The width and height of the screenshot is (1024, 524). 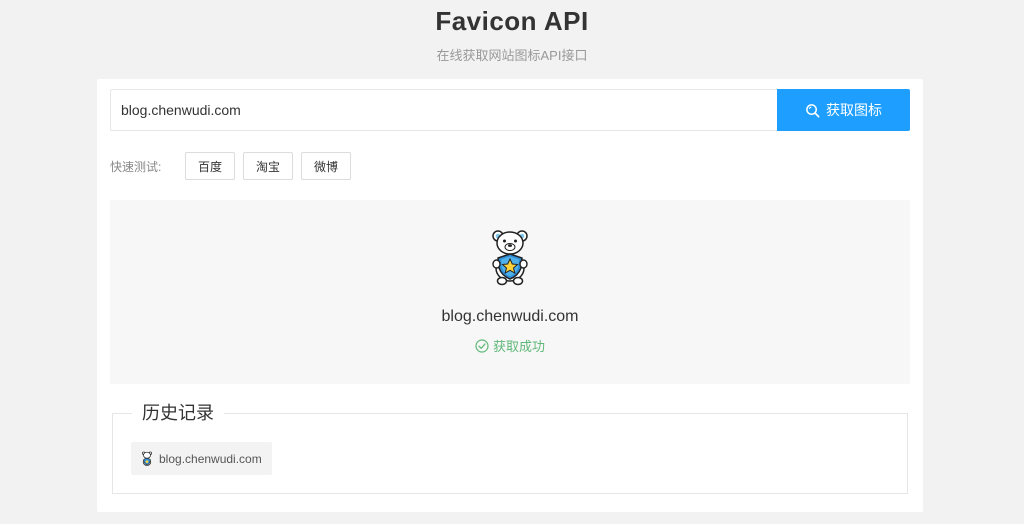 I want to click on page-title: Favicon API, so click(x=512, y=21).